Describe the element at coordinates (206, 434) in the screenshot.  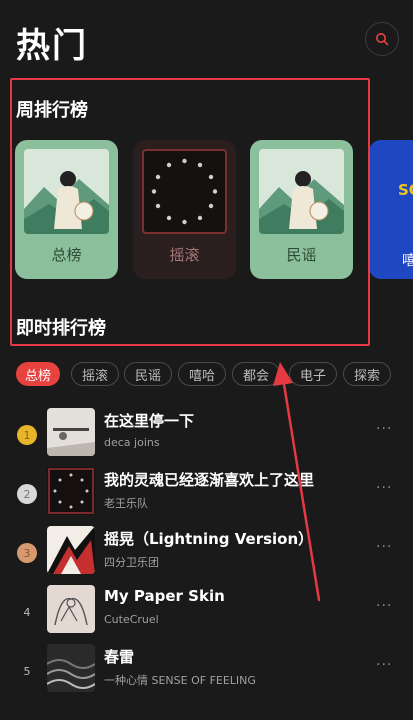
I see `song-row: 1 在这里停一下 deca joins ···` at that location.